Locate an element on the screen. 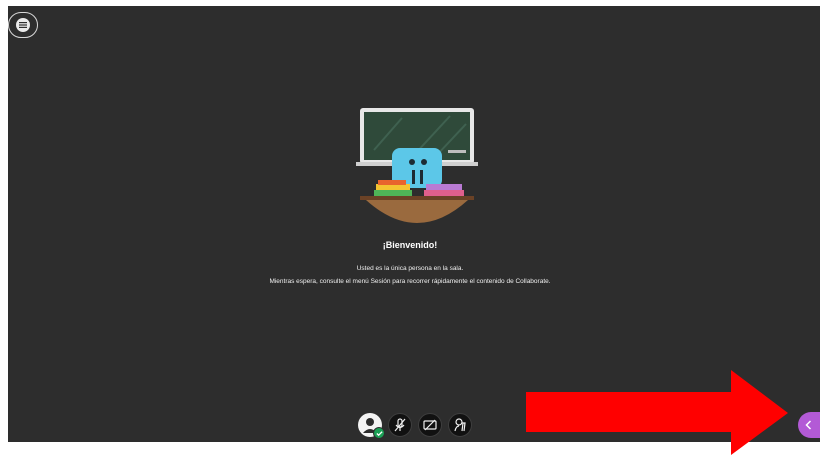  hamburger-menu-icon is located at coordinates (23, 25).